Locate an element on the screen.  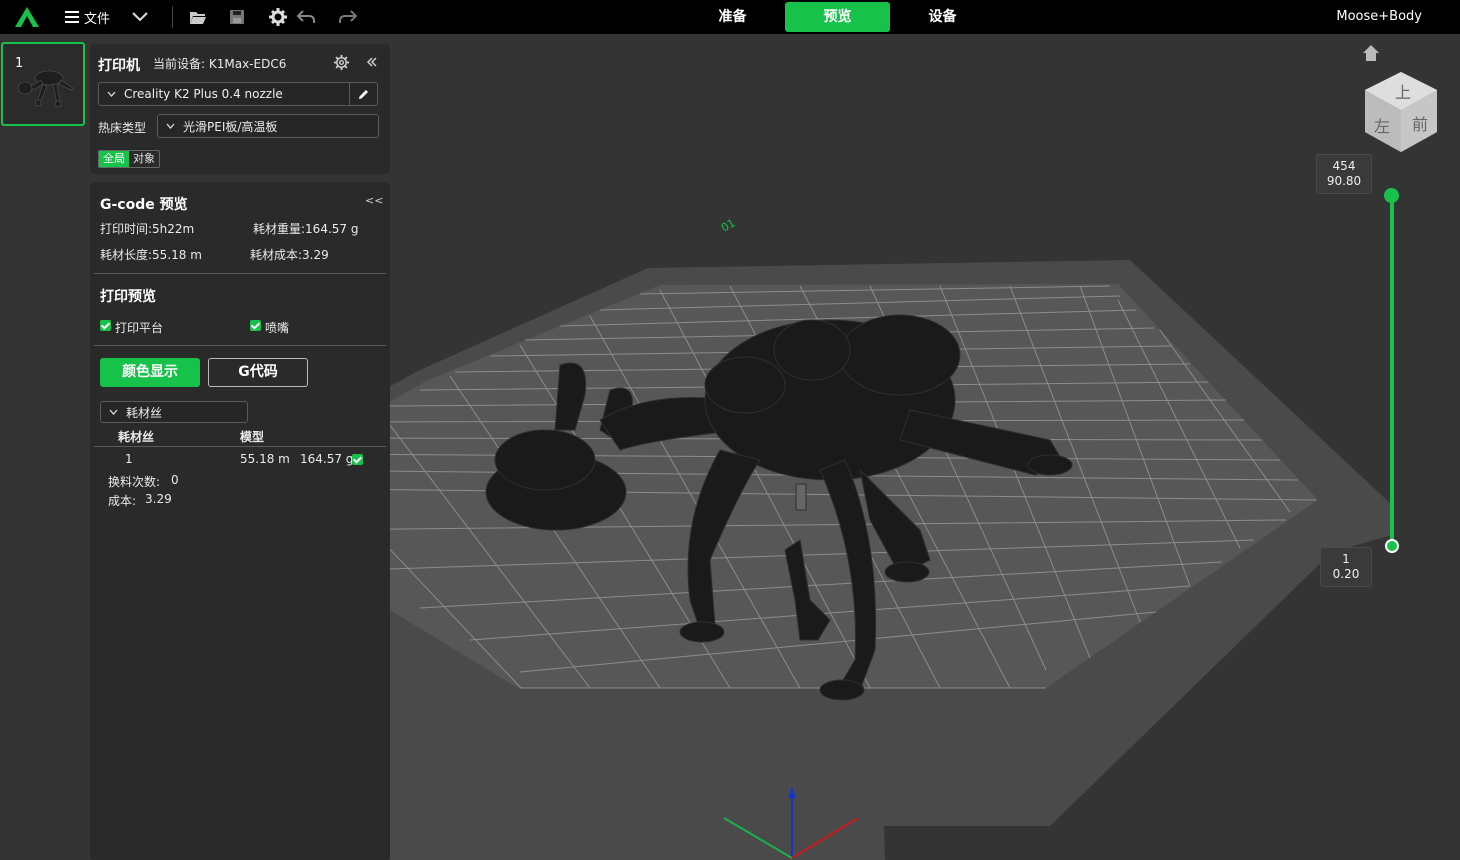
filament-changes-value: 0 is located at coordinates (175, 480).